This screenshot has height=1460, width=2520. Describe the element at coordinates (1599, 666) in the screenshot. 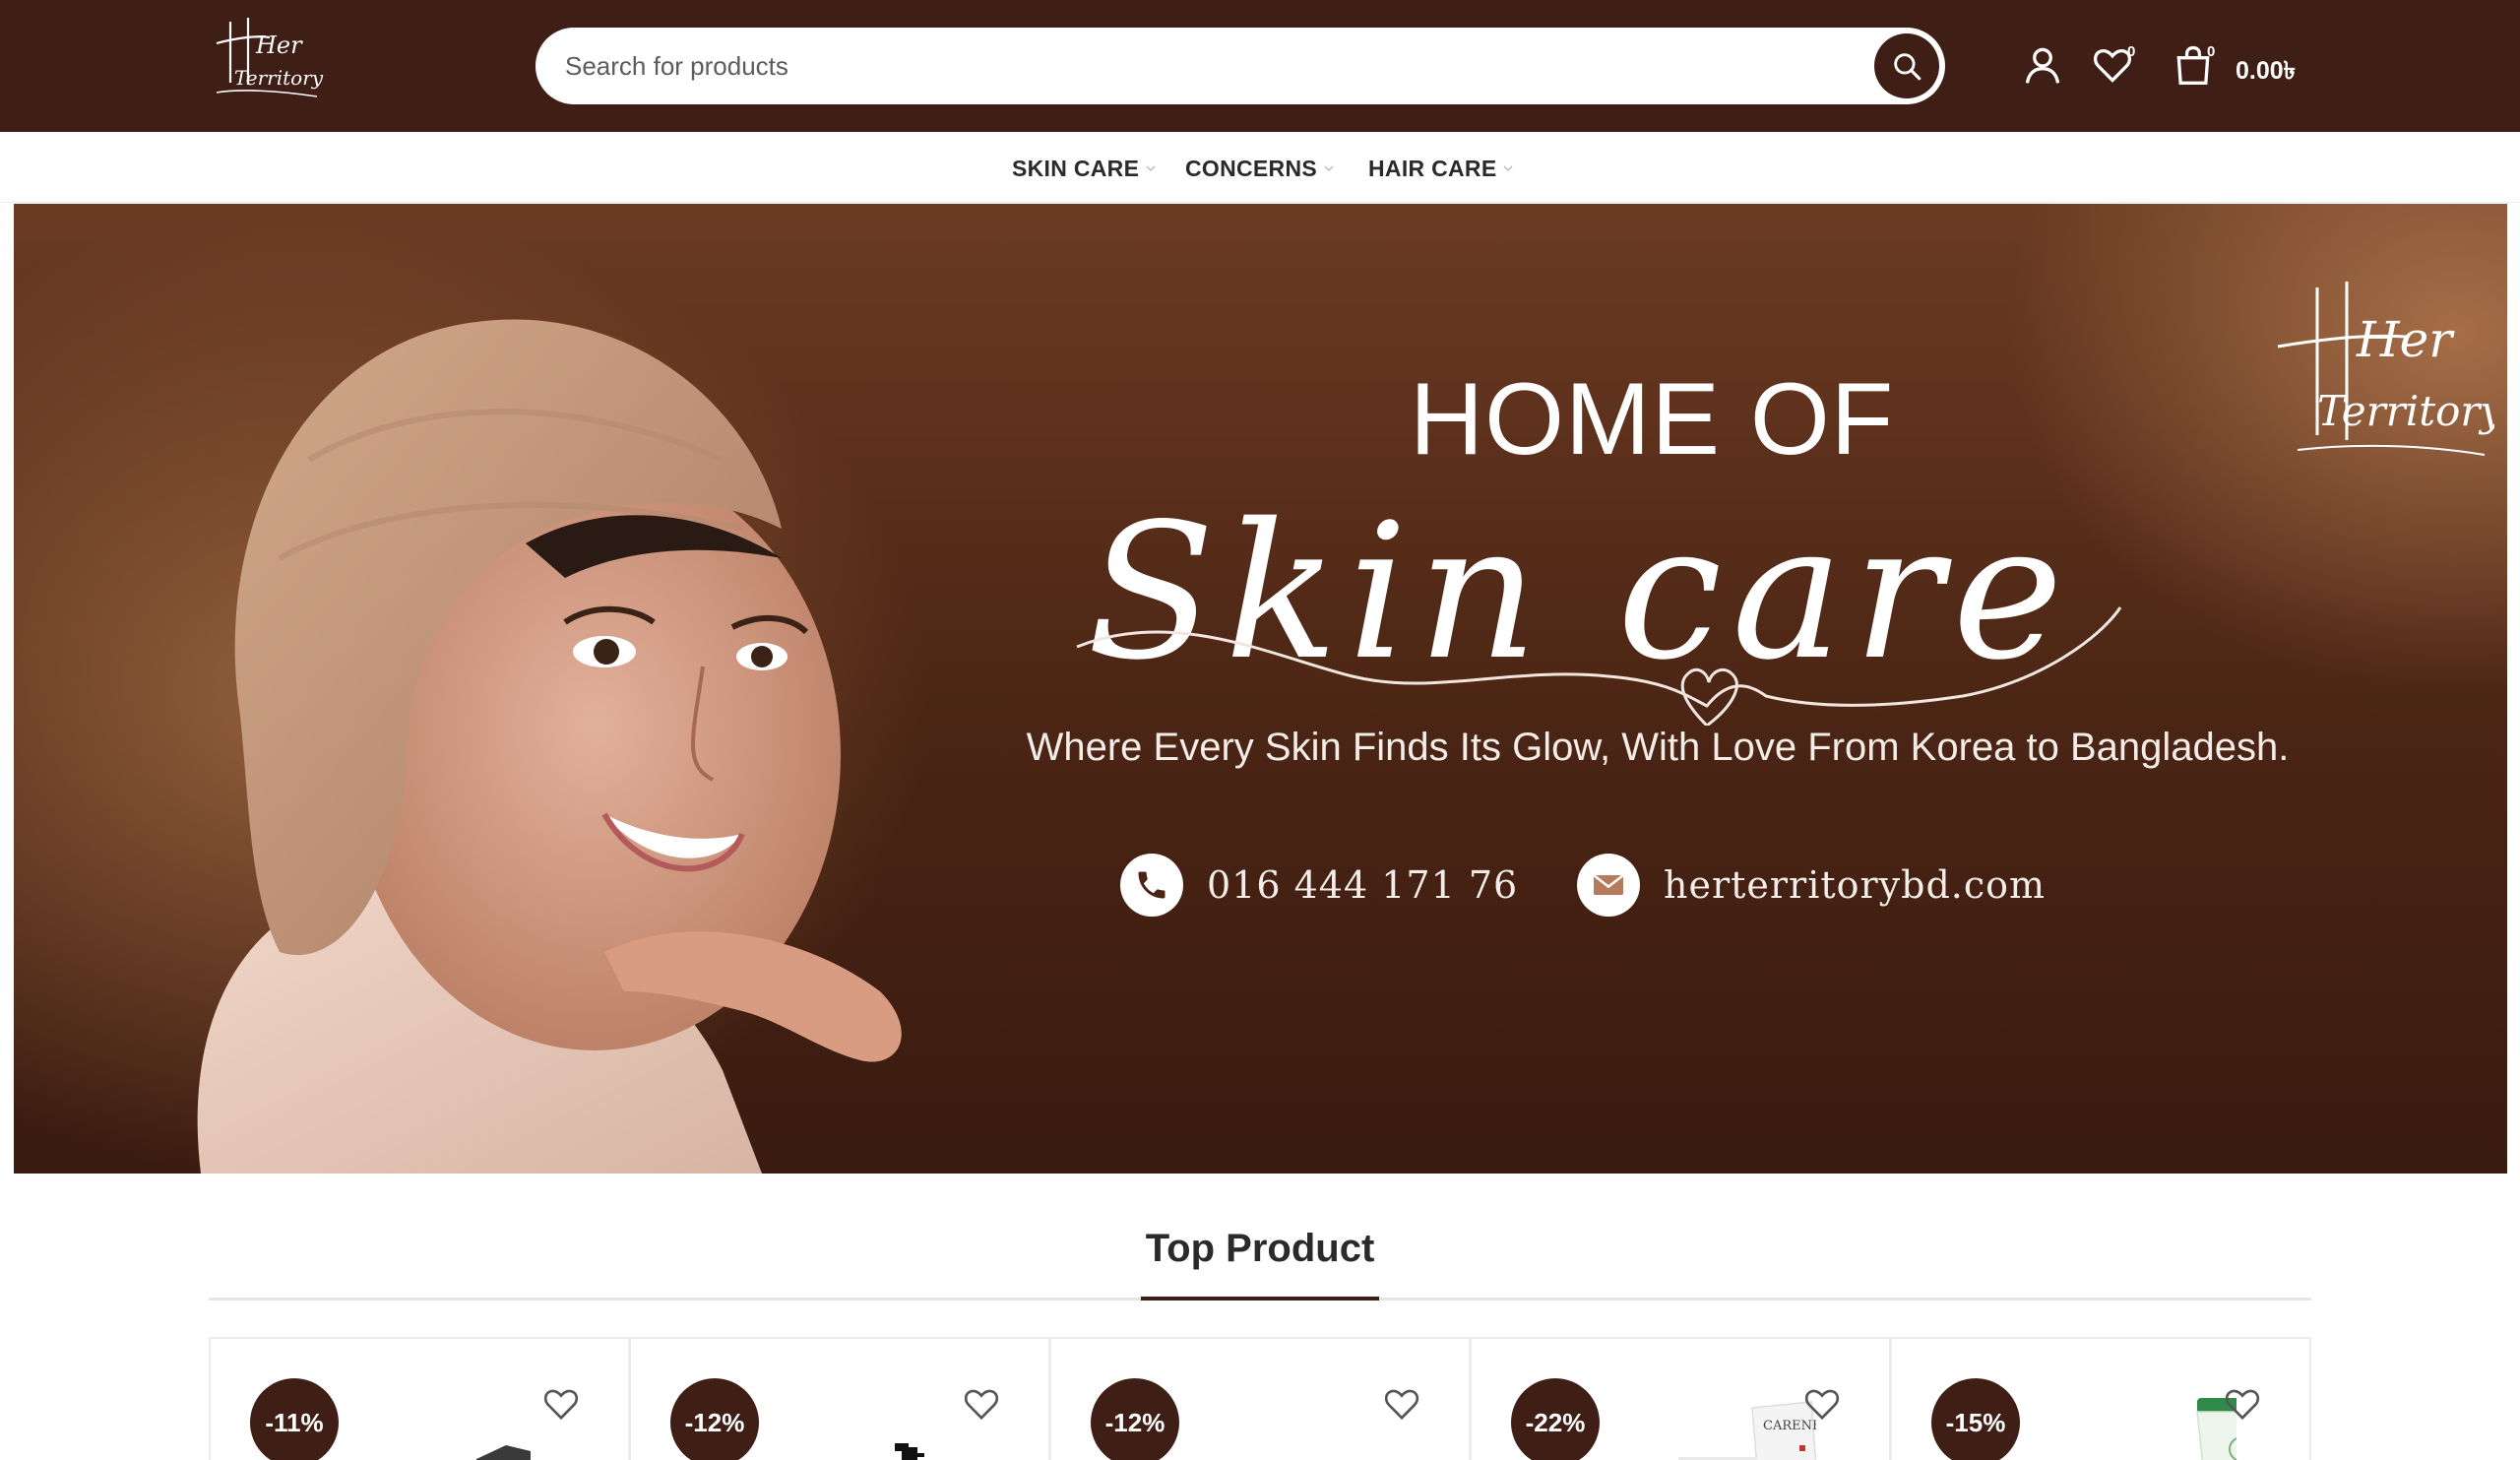

I see `heart-swirl-decoration` at that location.